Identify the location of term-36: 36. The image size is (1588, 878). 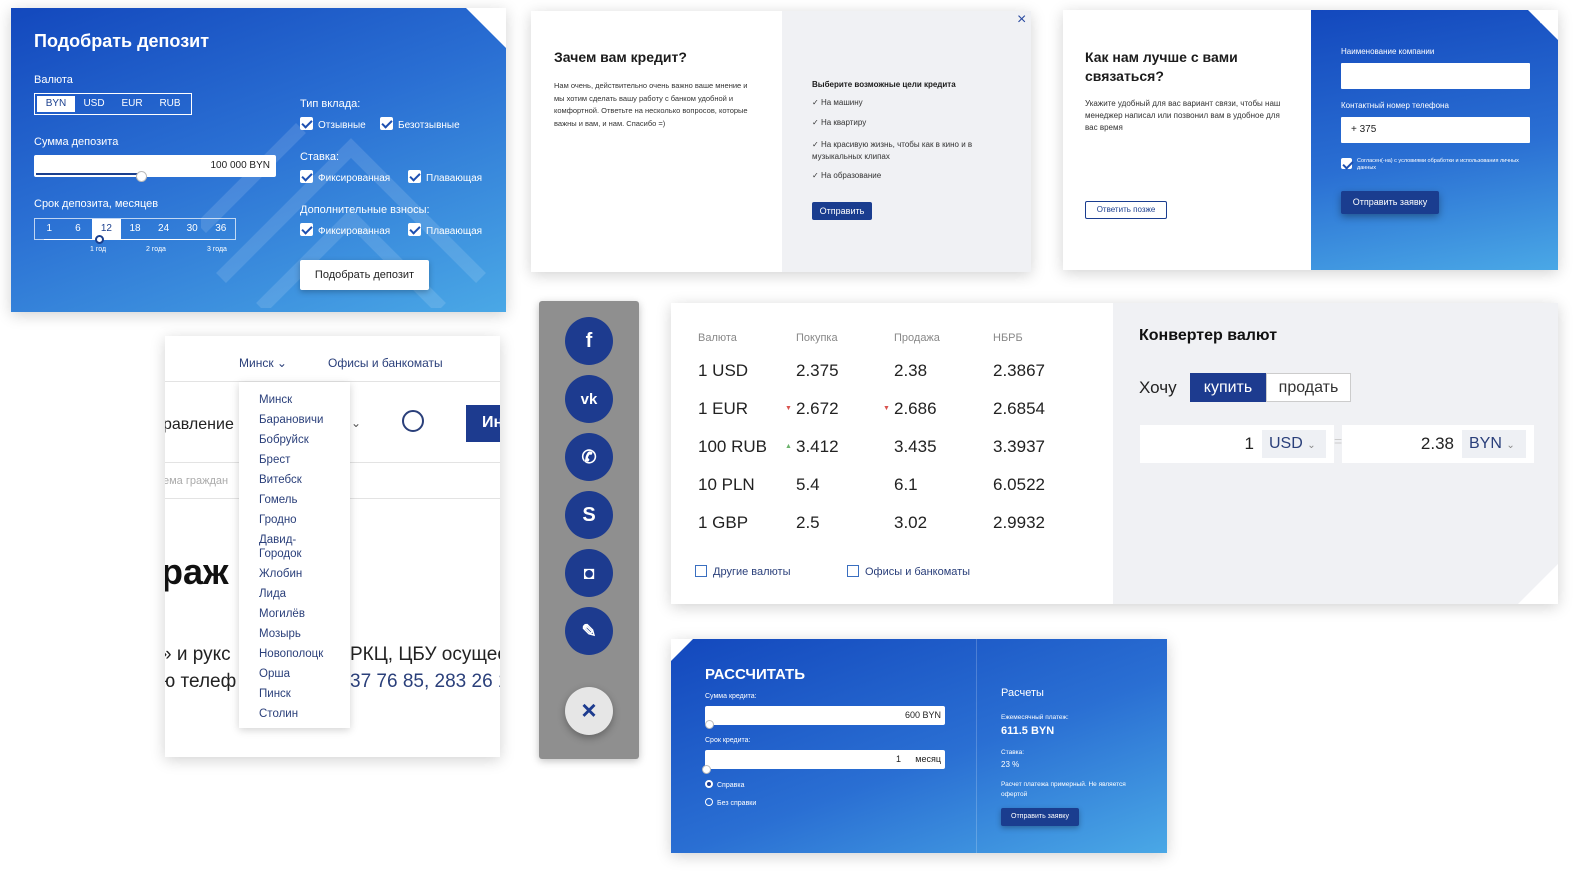
(220, 229).